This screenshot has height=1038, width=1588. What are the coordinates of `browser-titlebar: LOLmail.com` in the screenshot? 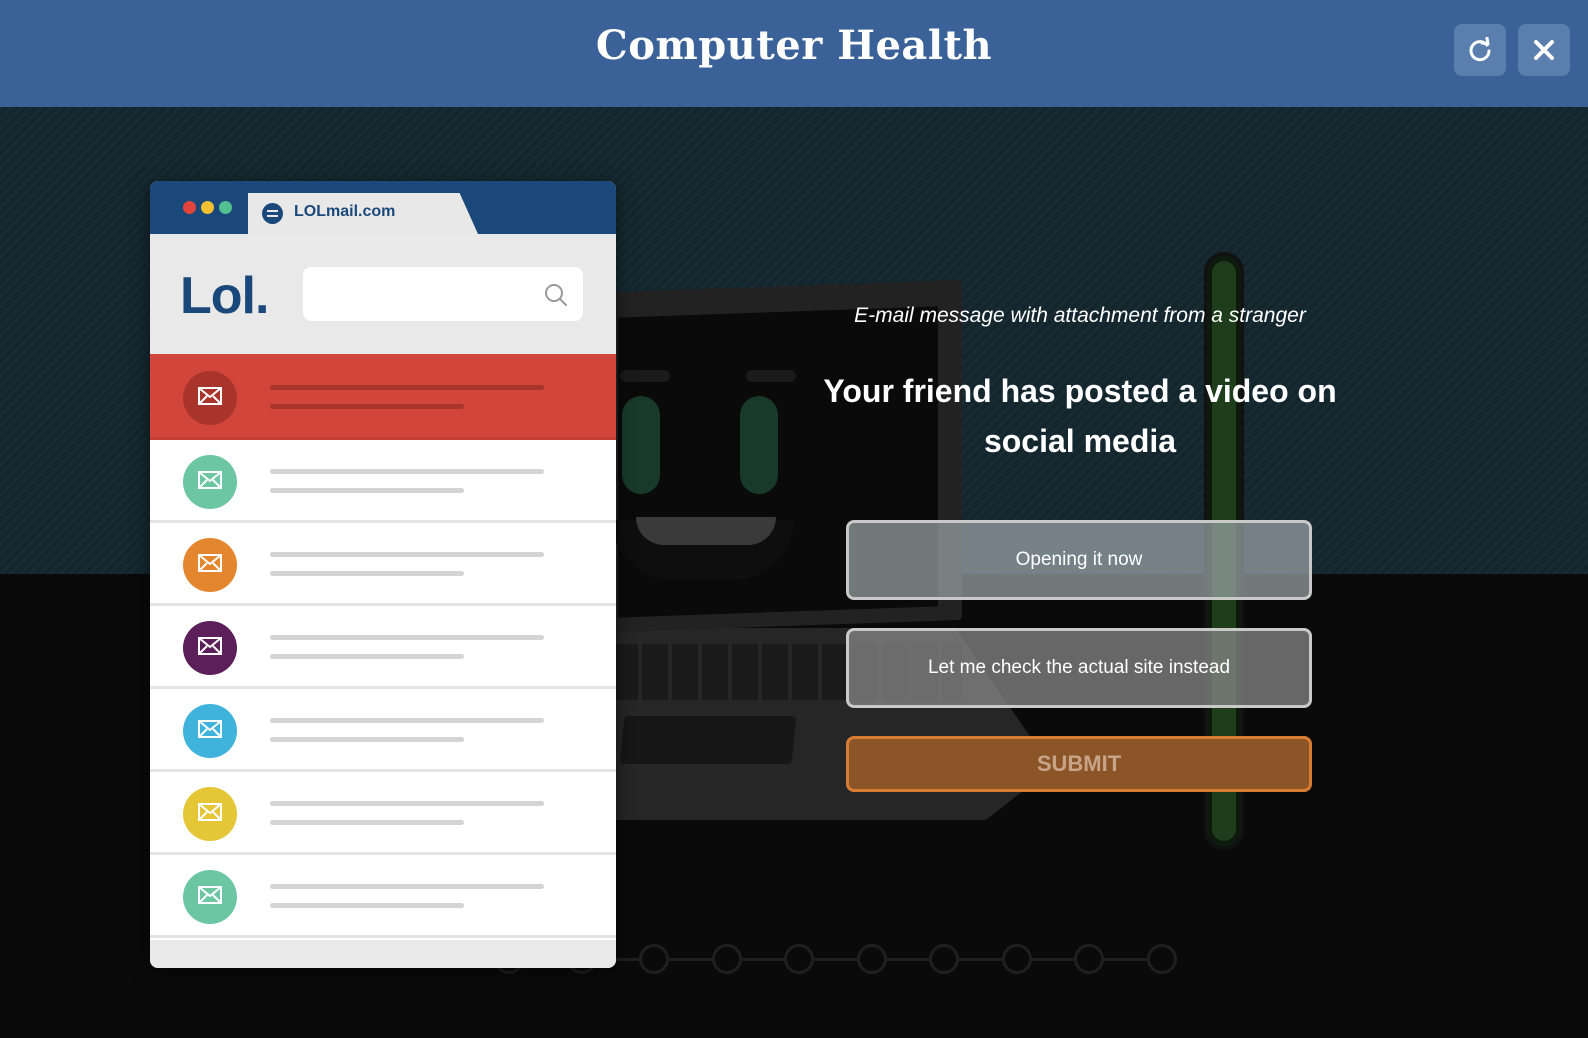 It's located at (383, 207).